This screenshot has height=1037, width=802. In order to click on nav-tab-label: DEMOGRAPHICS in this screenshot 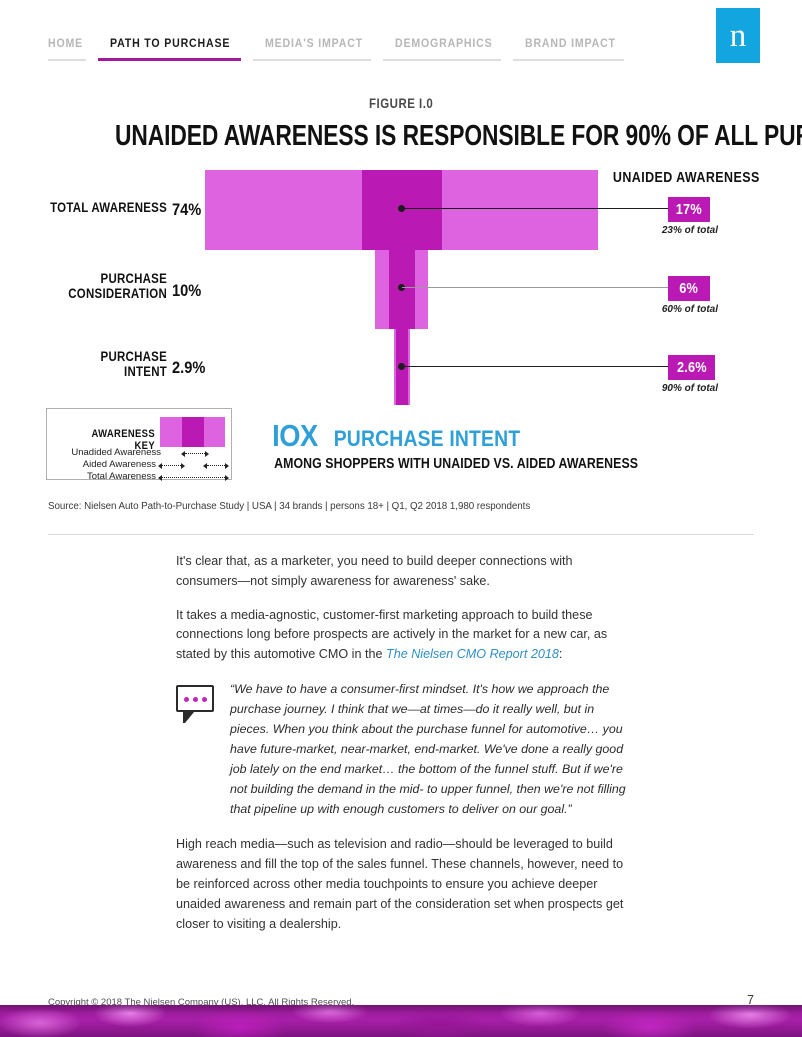, I will do `click(444, 44)`.